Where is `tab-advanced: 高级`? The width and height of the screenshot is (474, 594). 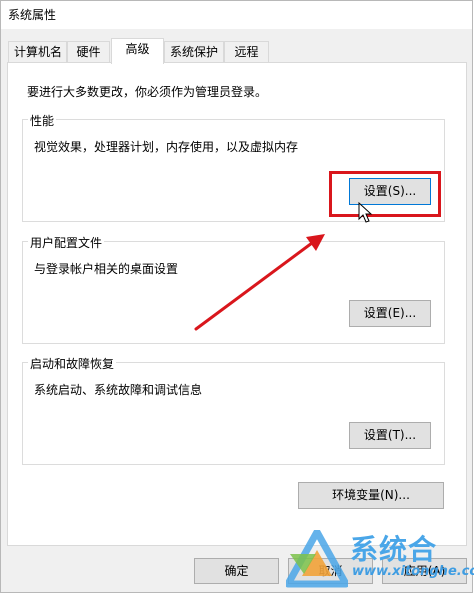
tab-advanced: 高级 is located at coordinates (137, 51).